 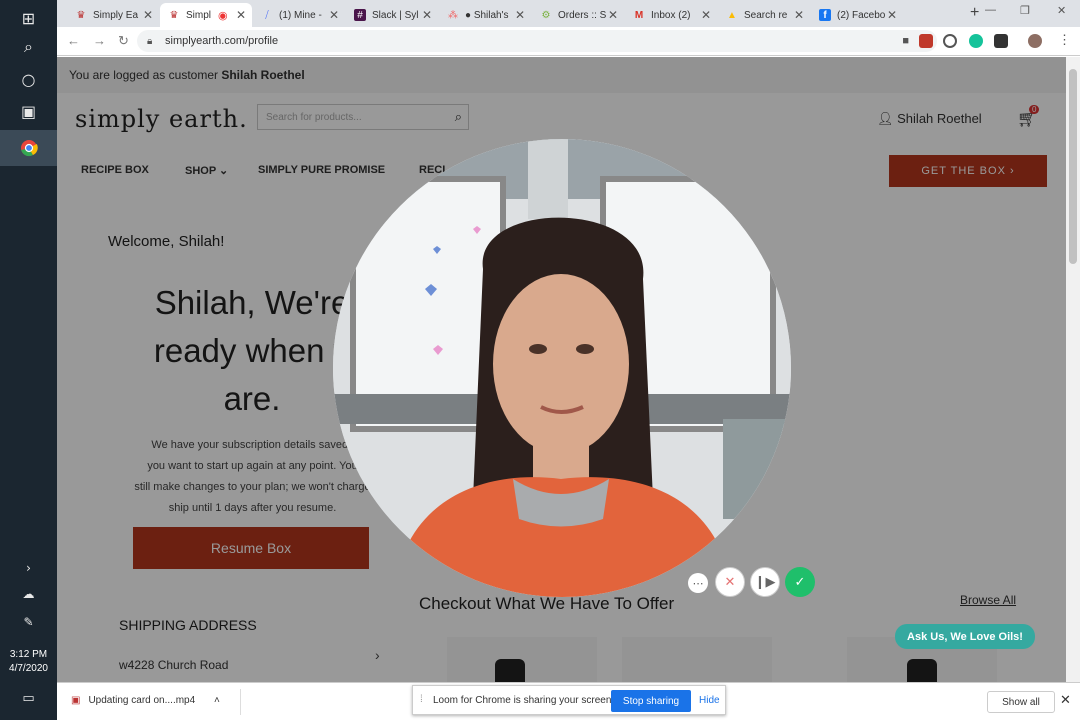 I want to click on gear-icon: ⚙, so click(x=546, y=15).